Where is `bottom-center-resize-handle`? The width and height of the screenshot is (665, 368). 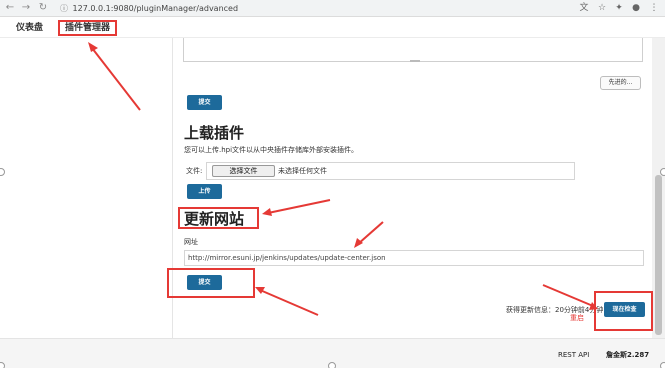 bottom-center-resize-handle is located at coordinates (332, 365).